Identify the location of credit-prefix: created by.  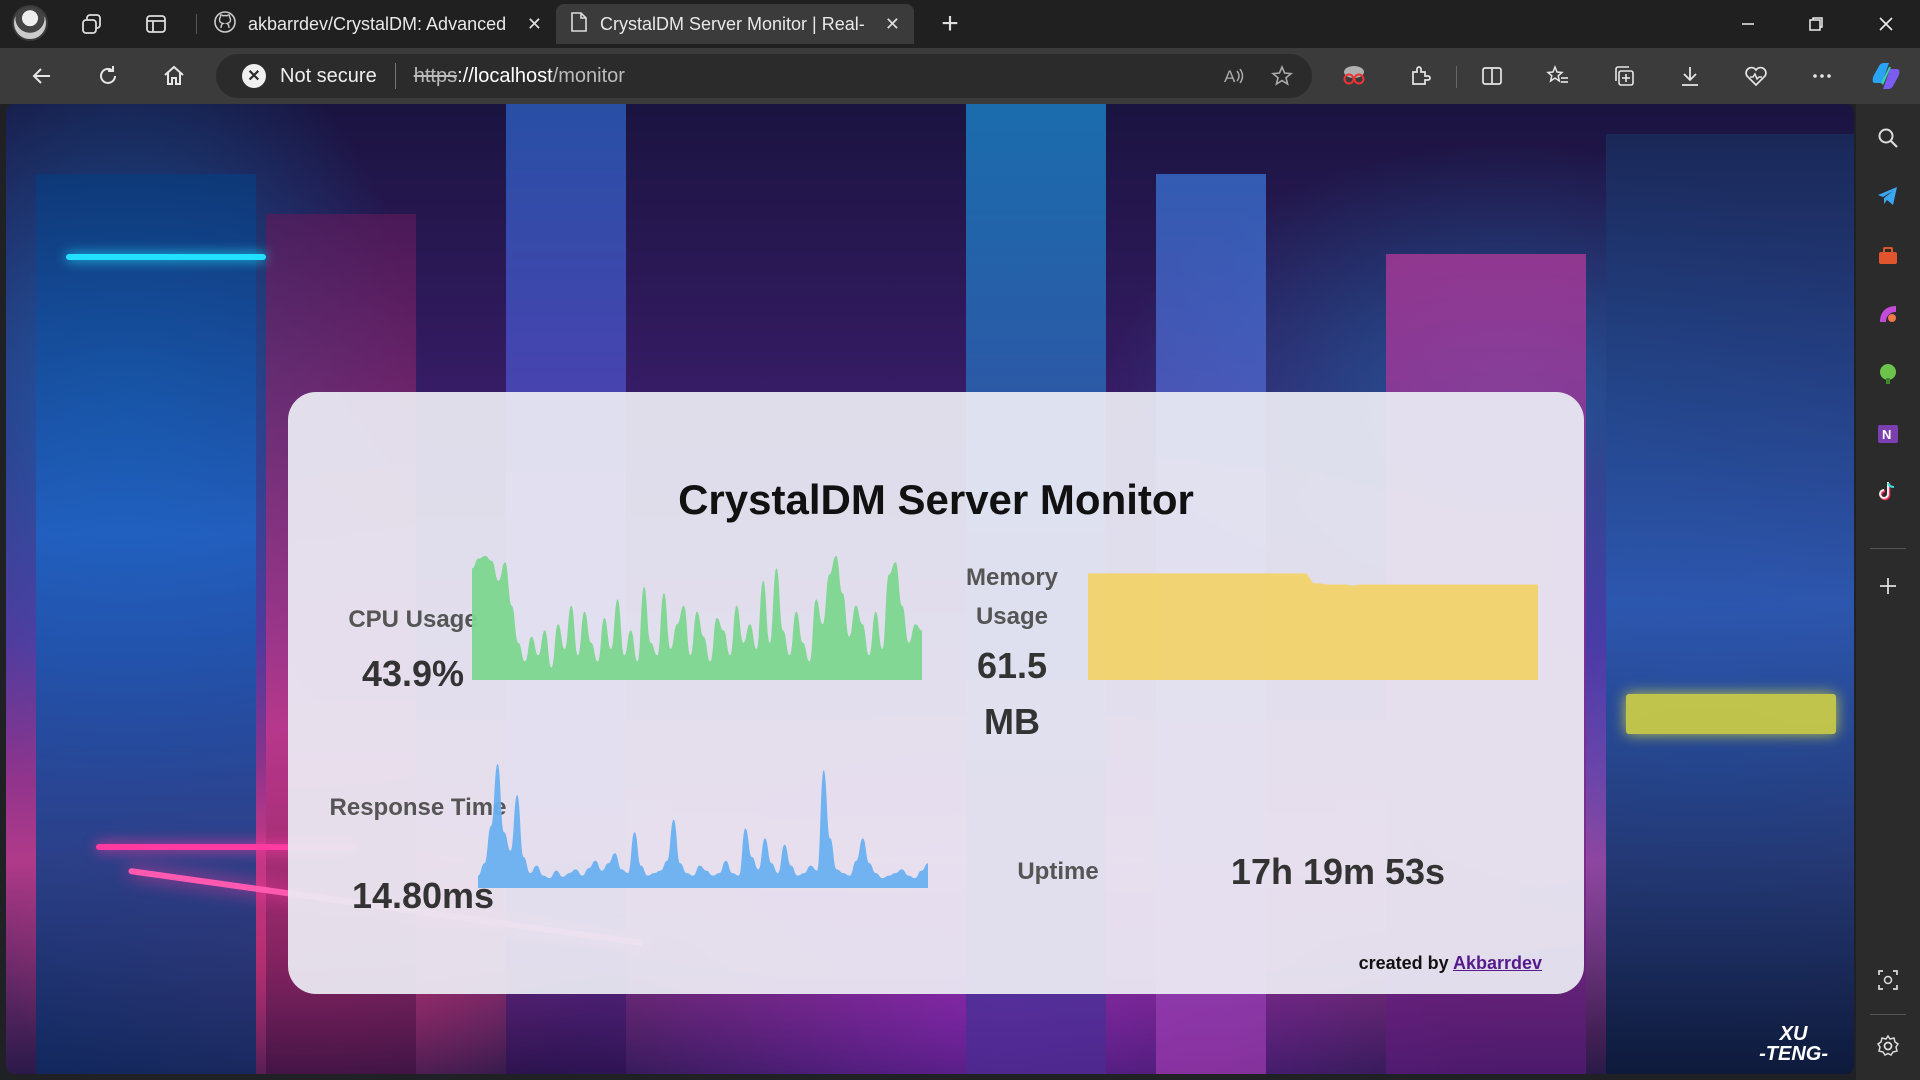
(1403, 963).